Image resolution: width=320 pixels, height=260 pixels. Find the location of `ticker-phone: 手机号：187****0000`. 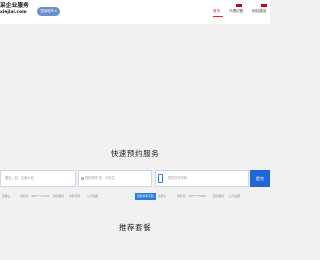

ticker-phone: 手机号：187****0000 is located at coordinates (192, 196).